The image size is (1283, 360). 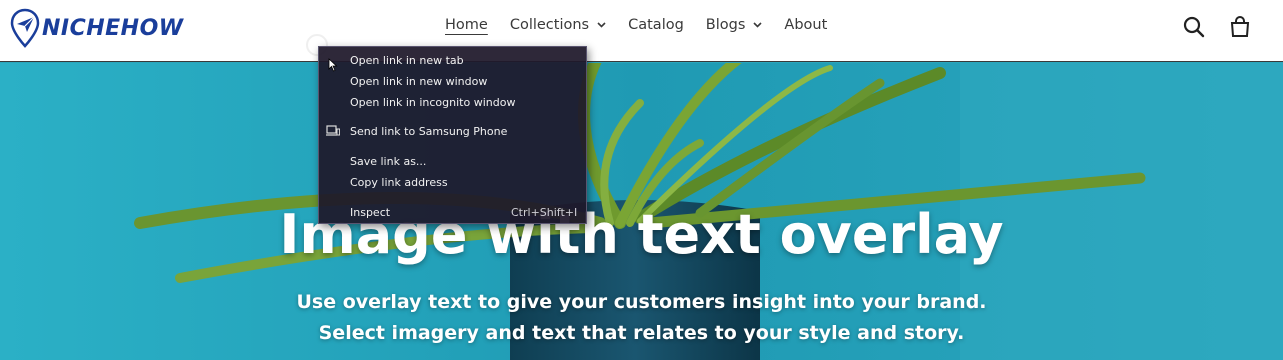 I want to click on nav-item-label: About, so click(x=806, y=25).